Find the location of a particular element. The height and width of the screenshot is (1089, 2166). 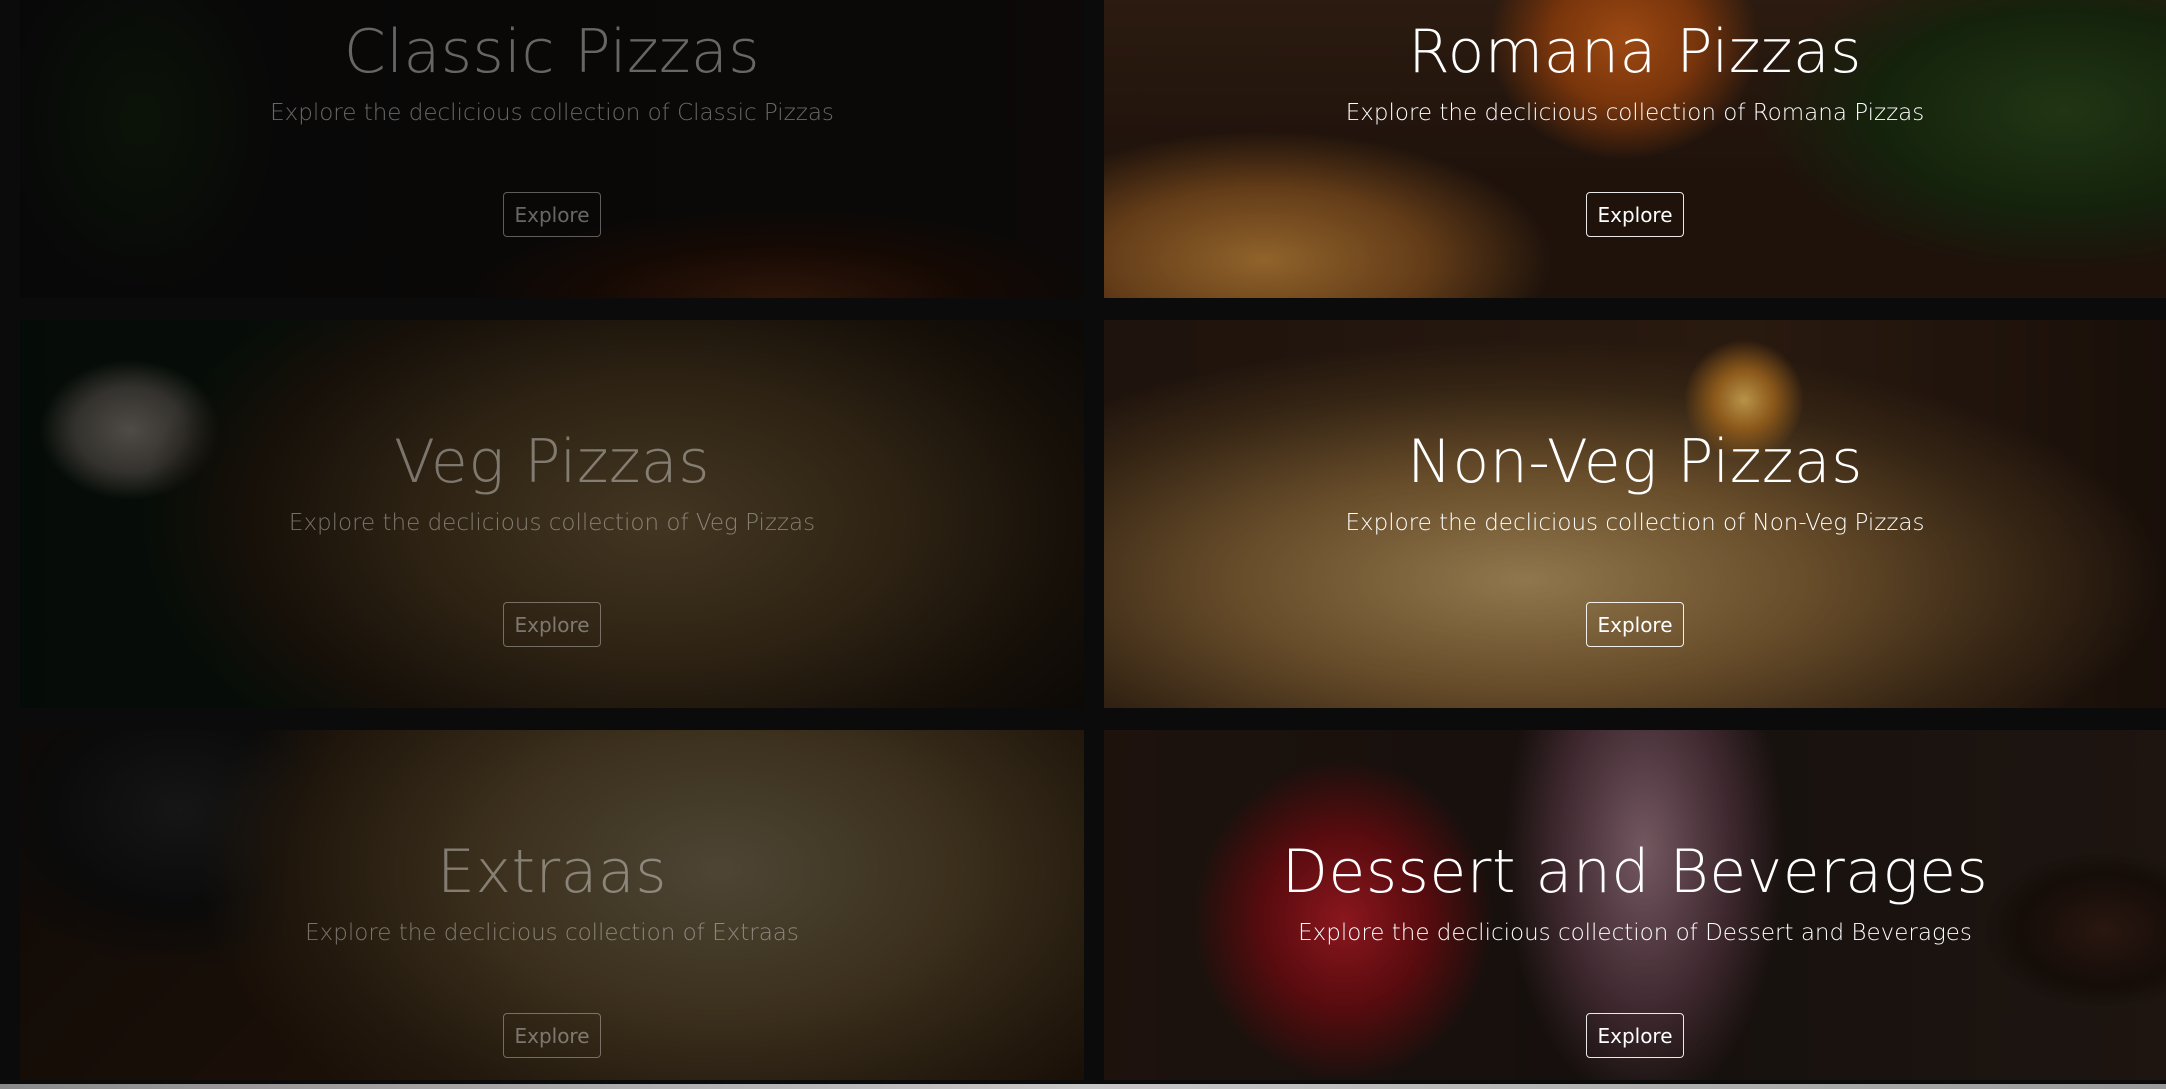

card-title: Romana Pizzas is located at coordinates (1635, 52).